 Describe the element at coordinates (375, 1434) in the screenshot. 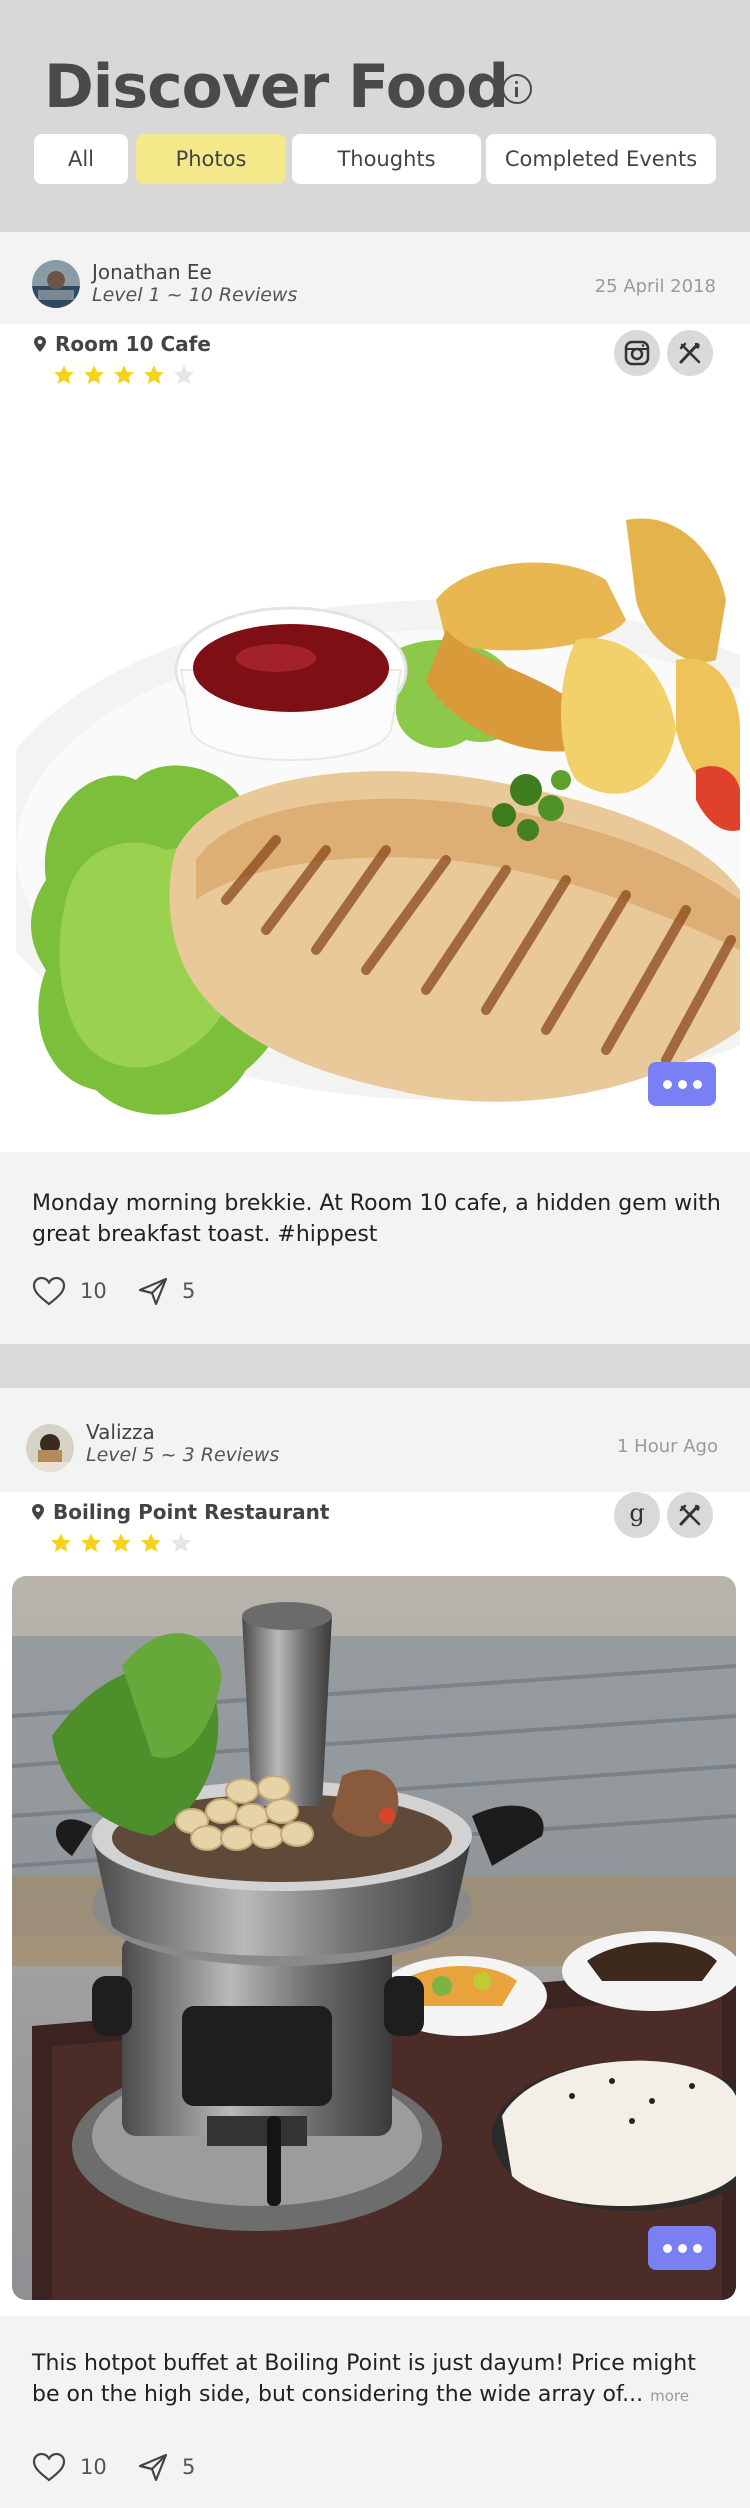

I see `post-author-row: Valizza Level 5 ~ 3 Reviews 1 Hour Ago` at that location.